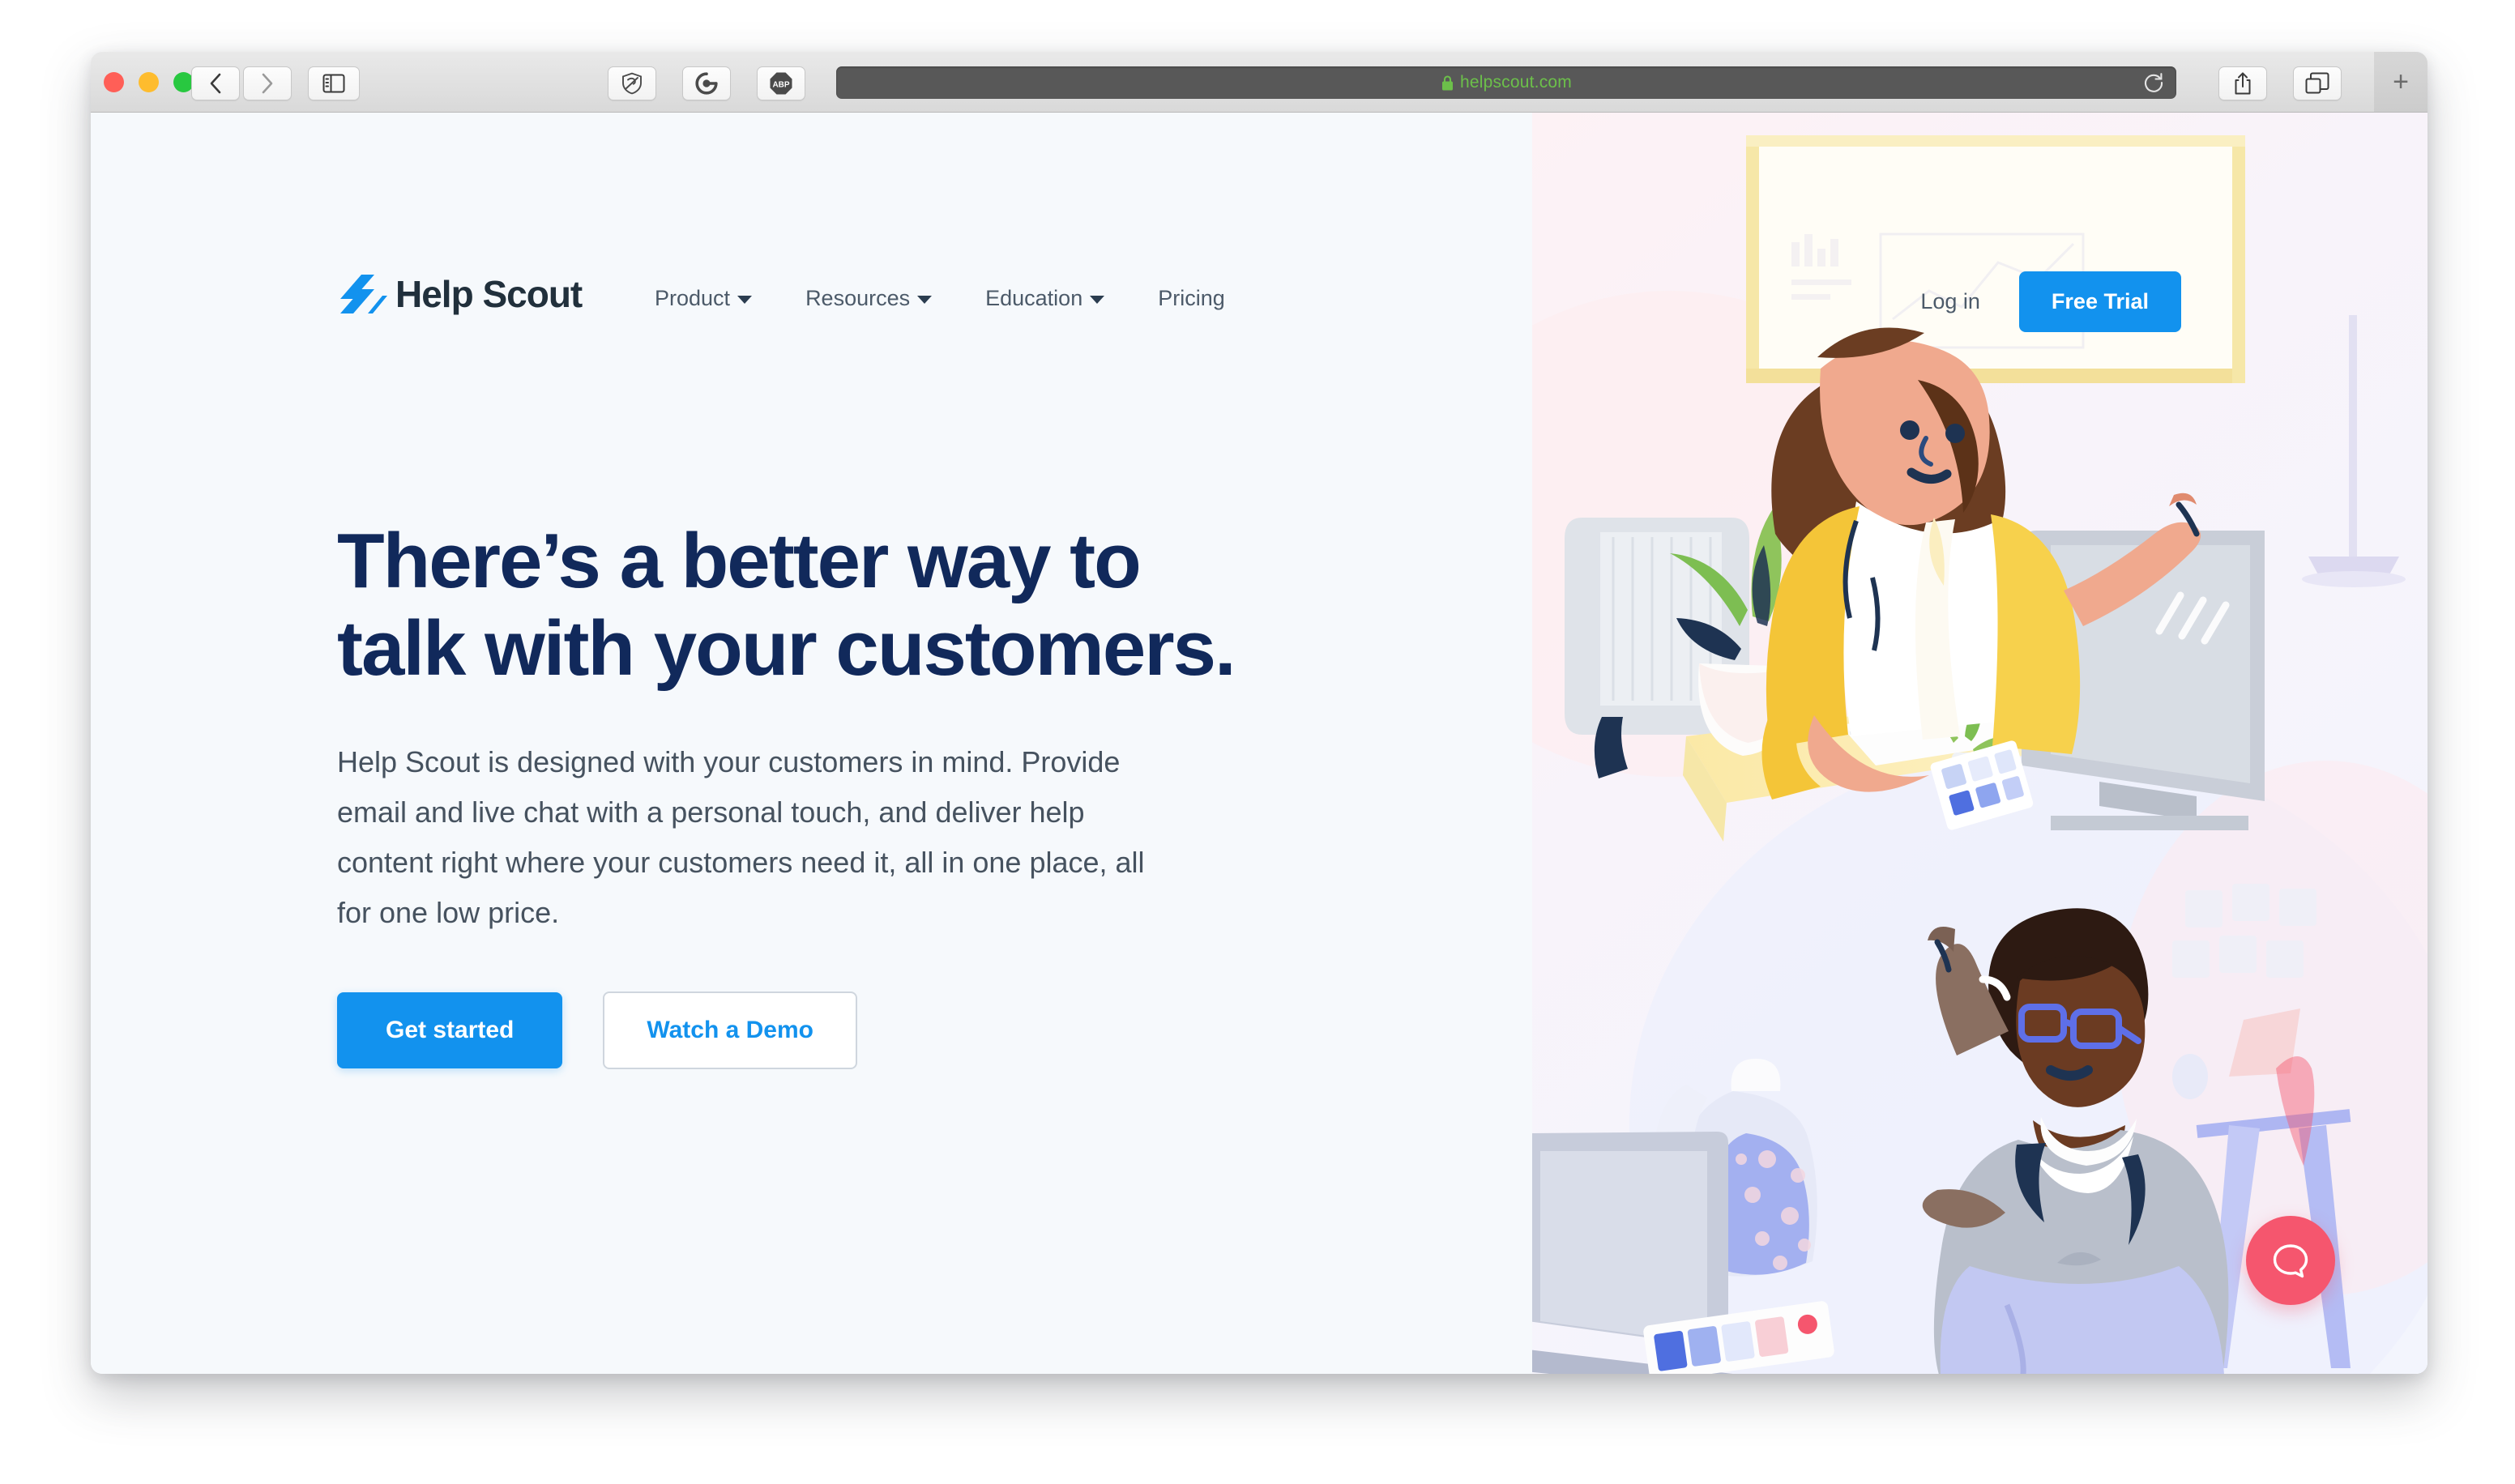  I want to click on share-icon, so click(2243, 83).